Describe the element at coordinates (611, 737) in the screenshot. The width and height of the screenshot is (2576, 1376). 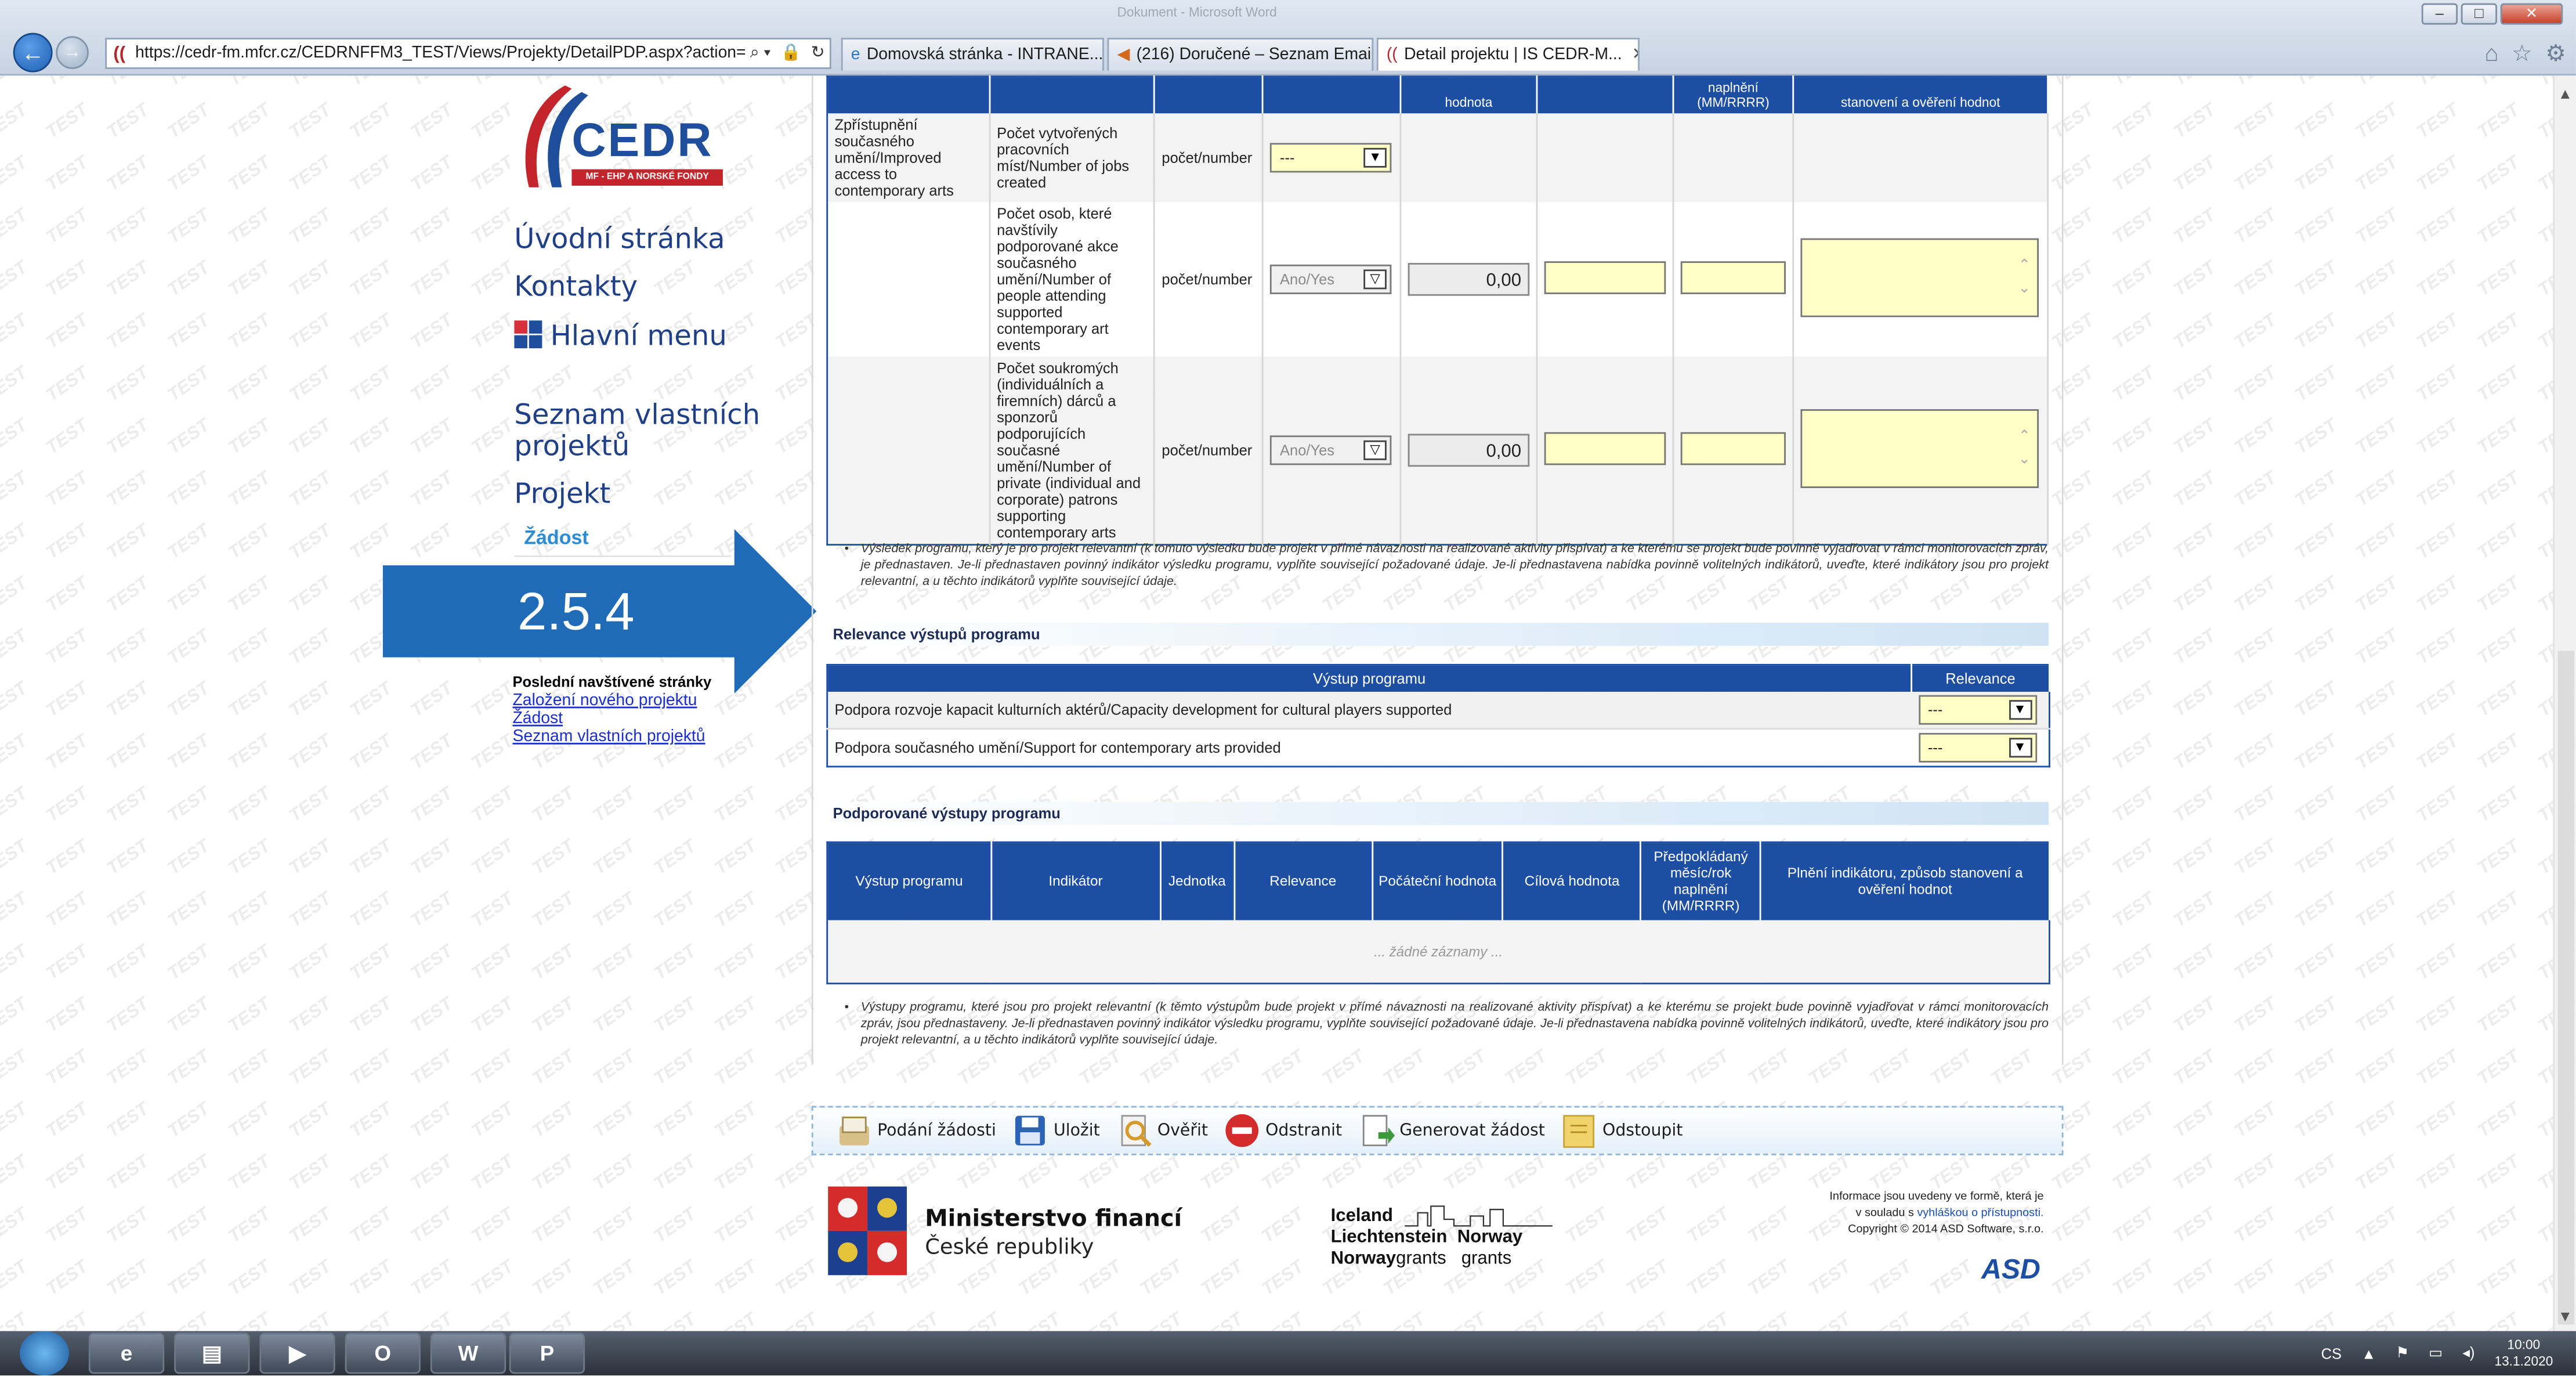
I see `recent-link-own-projects: Seznam vlastních projektů` at that location.